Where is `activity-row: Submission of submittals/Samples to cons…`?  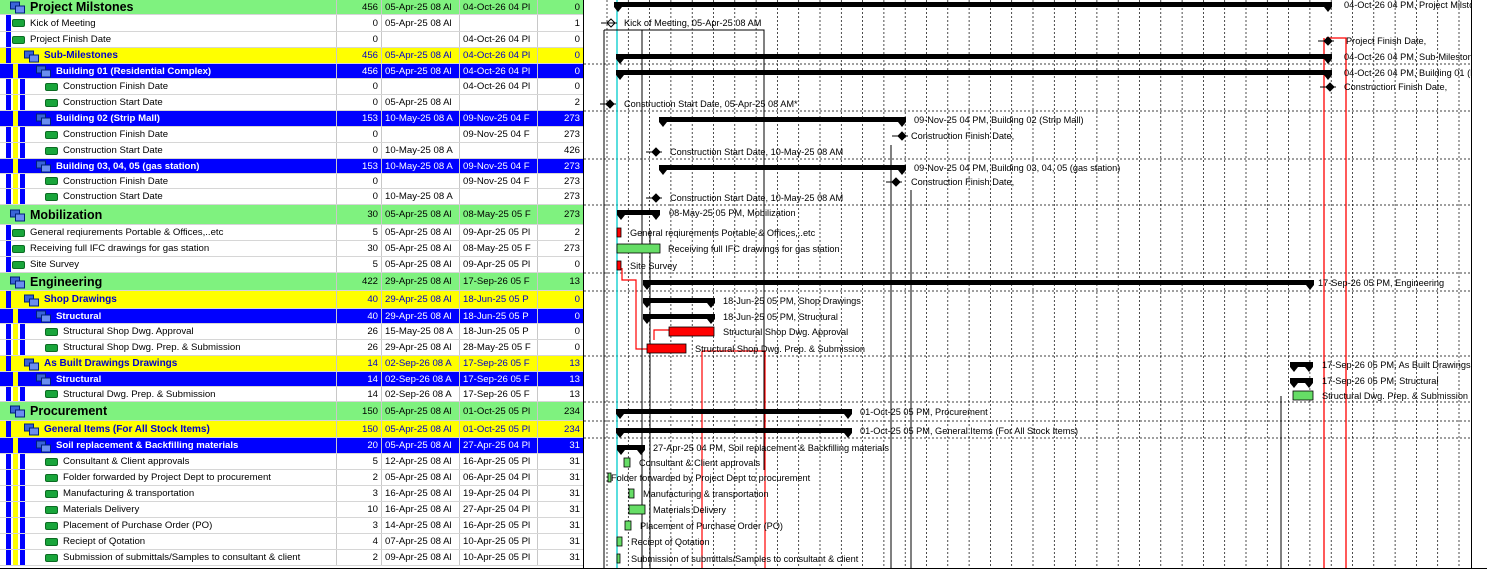 activity-row: Submission of submittals/Samples to cons… is located at coordinates (291, 558).